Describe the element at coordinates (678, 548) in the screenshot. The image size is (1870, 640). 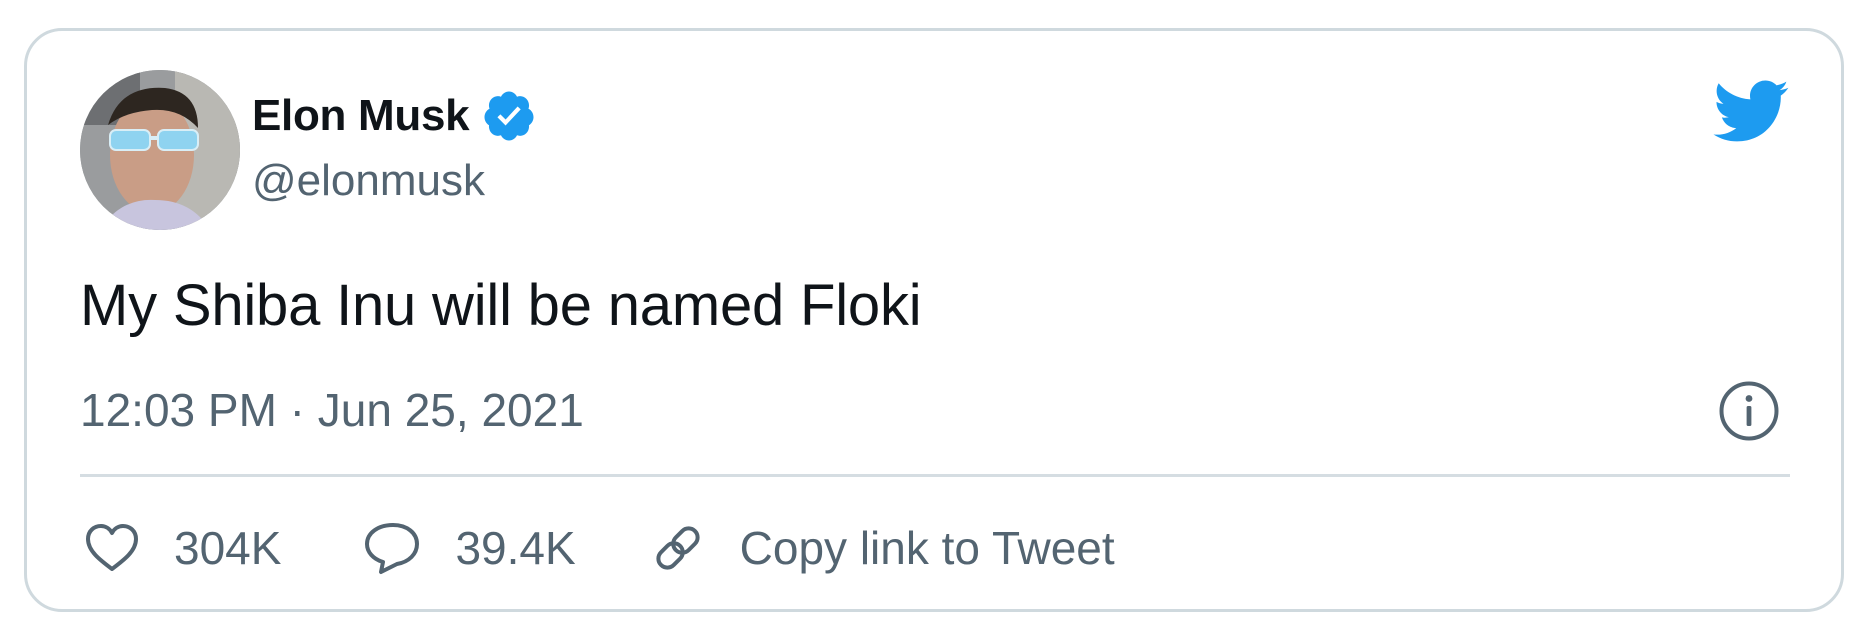
I see `link-icon` at that location.